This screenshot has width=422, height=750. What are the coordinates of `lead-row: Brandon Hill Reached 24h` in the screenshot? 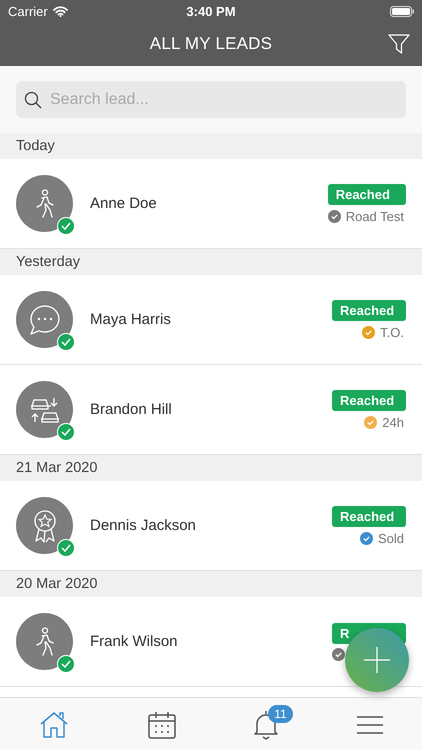 It's located at (211, 410).